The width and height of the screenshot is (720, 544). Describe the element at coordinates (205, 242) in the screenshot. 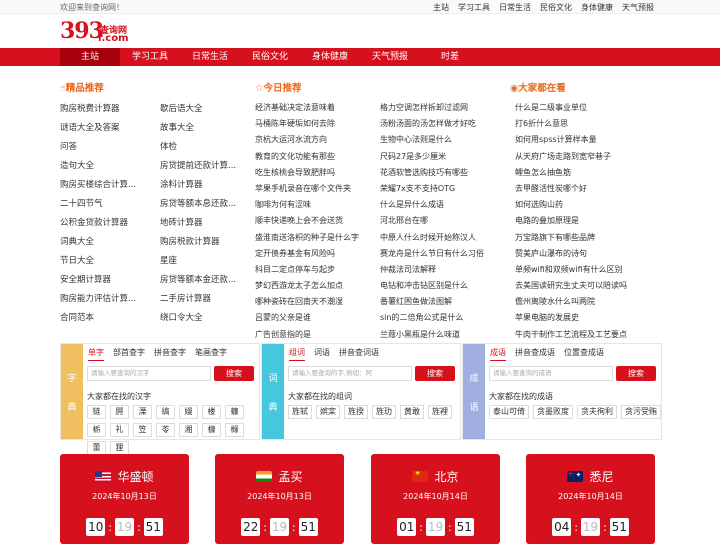

I see `recommend-link: 购房税款计算器` at that location.